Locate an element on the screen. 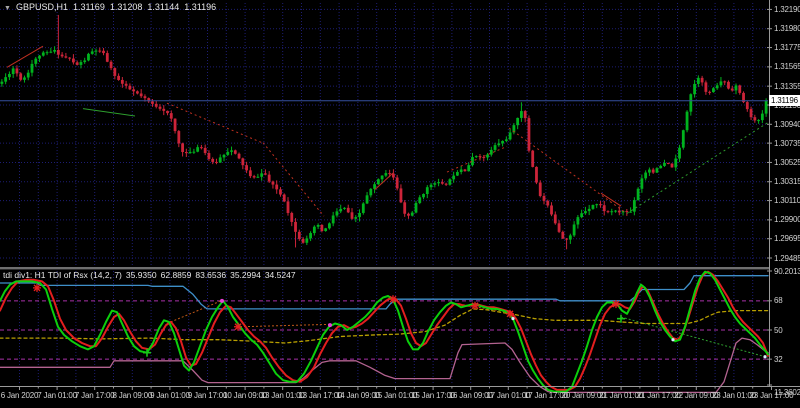 The height and width of the screenshot is (408, 800). indicator-value-2: 62.8859 is located at coordinates (176, 275).